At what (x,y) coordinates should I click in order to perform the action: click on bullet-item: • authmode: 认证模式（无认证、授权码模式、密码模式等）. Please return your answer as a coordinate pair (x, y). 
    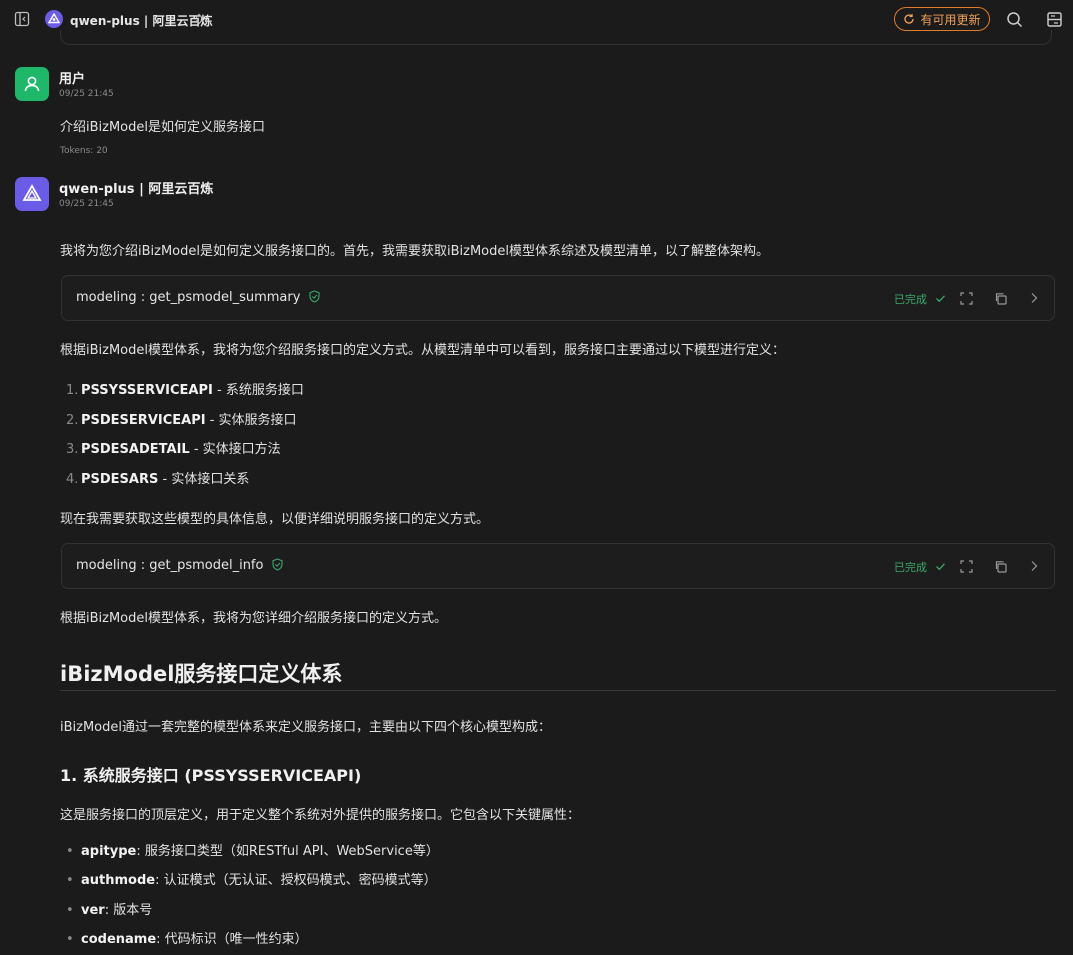
    Looking at the image, I should click on (251, 880).